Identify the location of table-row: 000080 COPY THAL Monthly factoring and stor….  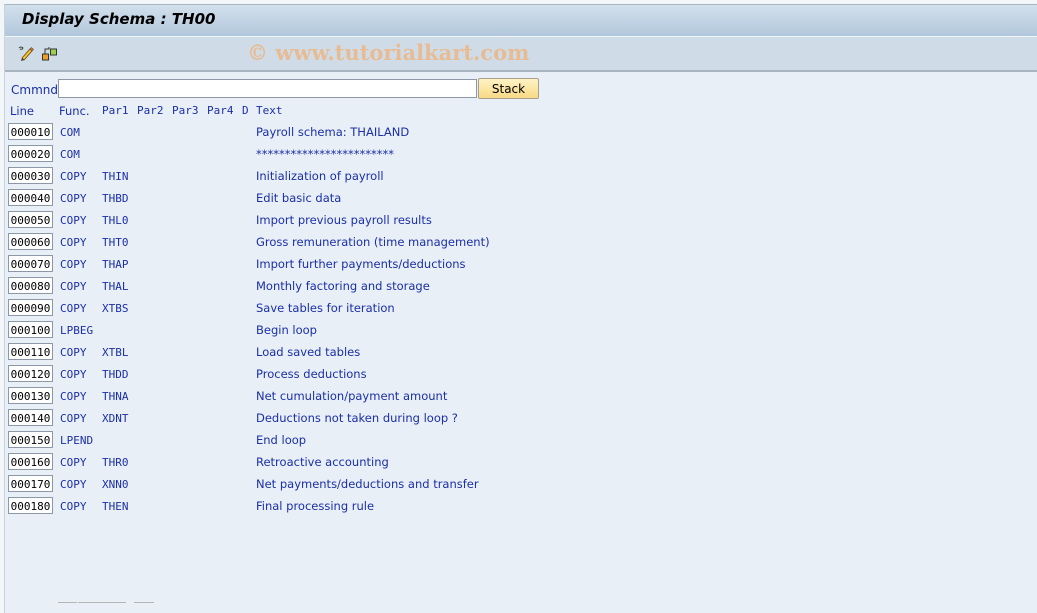
(305, 287).